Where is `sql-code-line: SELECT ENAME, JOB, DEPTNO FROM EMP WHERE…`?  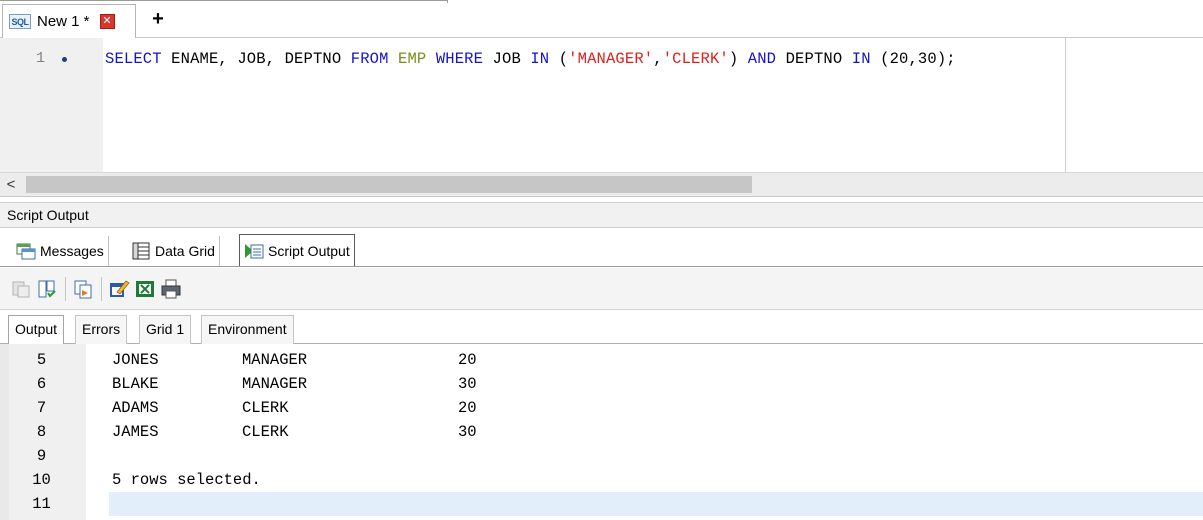 sql-code-line: SELECT ENAME, JOB, DEPTNO FROM EMP WHERE… is located at coordinates (530, 59).